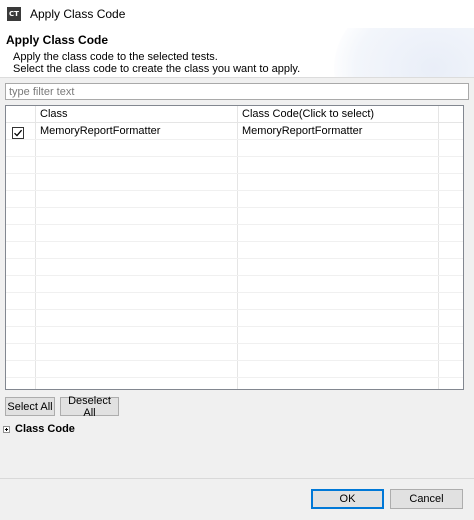 The width and height of the screenshot is (474, 520). What do you see at coordinates (237, 14) in the screenshot?
I see `title-bar: CT Apply Class Code` at bounding box center [237, 14].